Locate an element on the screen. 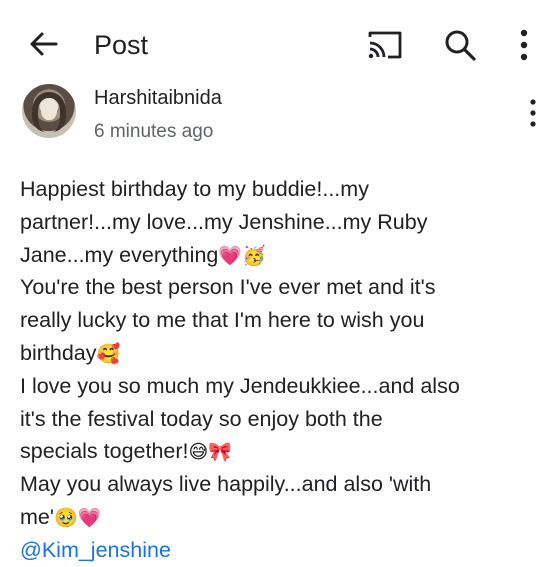  post-options-icon is located at coordinates (533, 113).